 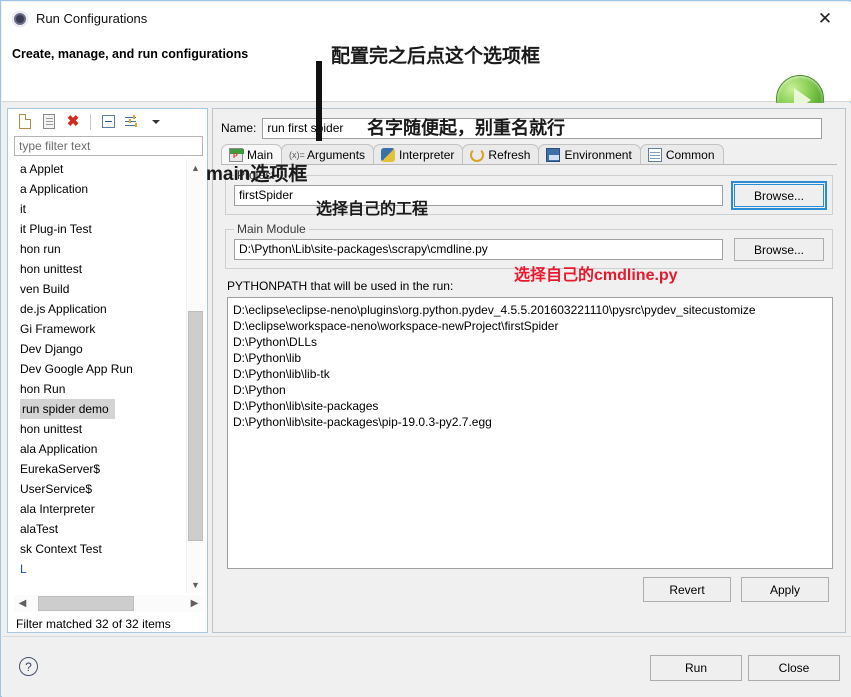 I want to click on toolbar-divider, so click(x=90, y=121).